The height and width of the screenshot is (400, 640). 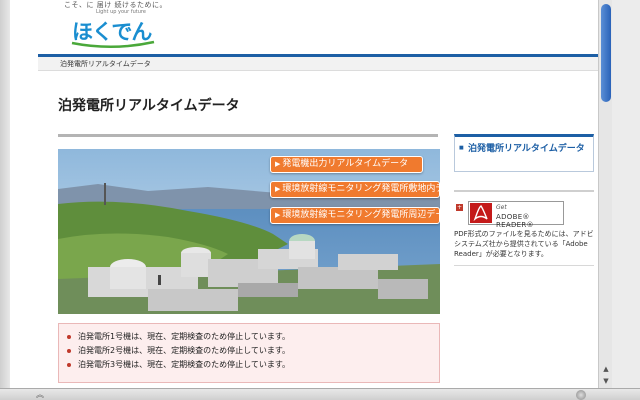 What do you see at coordinates (501, 207) in the screenshot?
I see `adobe-get-label: Get` at bounding box center [501, 207].